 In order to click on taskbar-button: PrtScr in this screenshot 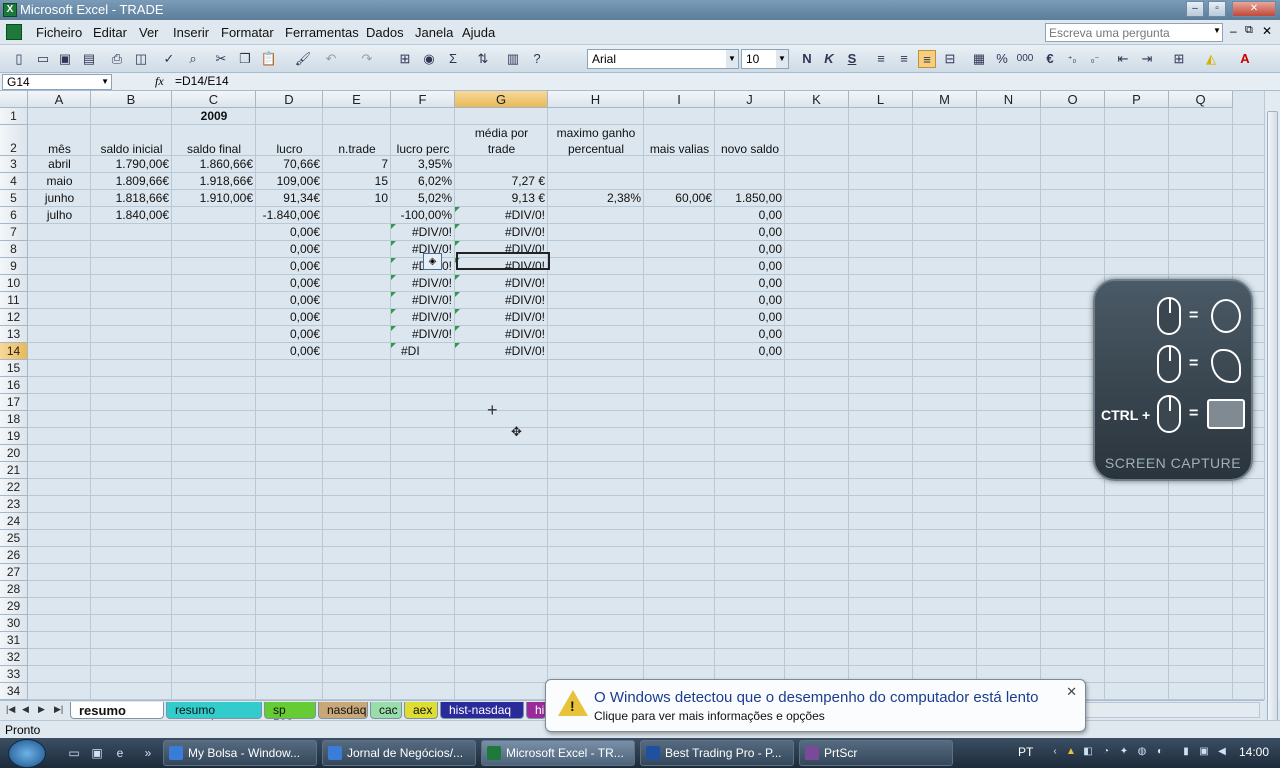, I will do `click(876, 753)`.